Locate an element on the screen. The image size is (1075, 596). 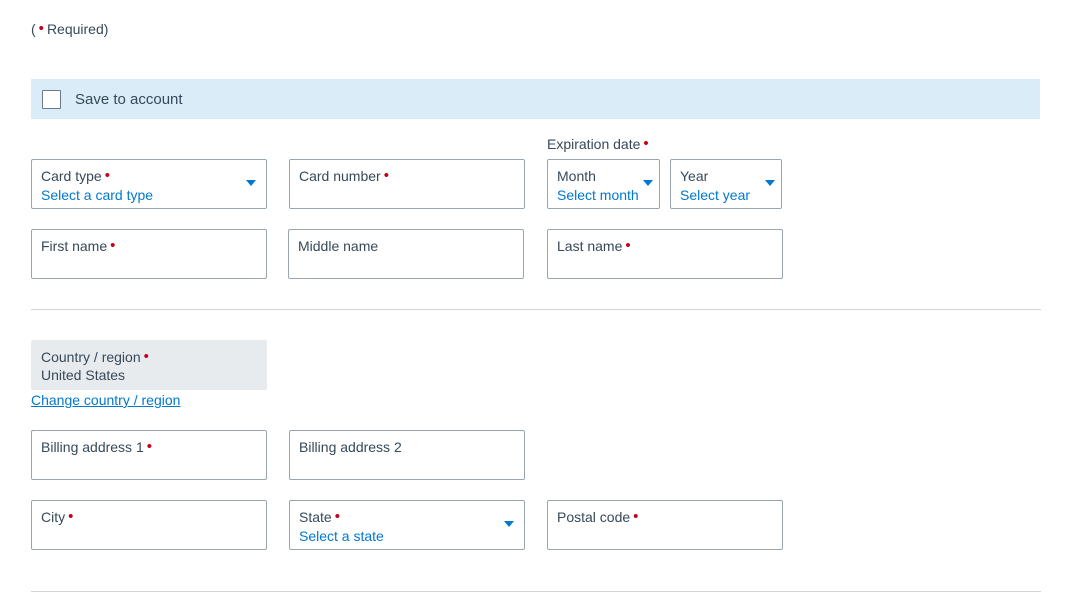
card-type-value: Select a card type is located at coordinates (97, 195).